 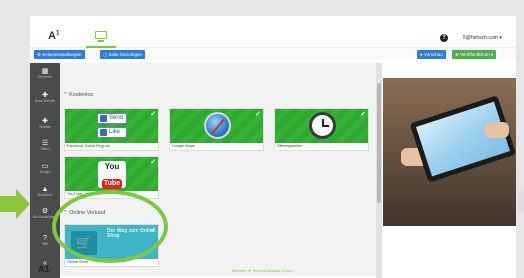 What do you see at coordinates (88, 146) in the screenshot?
I see `tile-caption: Facebook Social Plug-ins` at bounding box center [88, 146].